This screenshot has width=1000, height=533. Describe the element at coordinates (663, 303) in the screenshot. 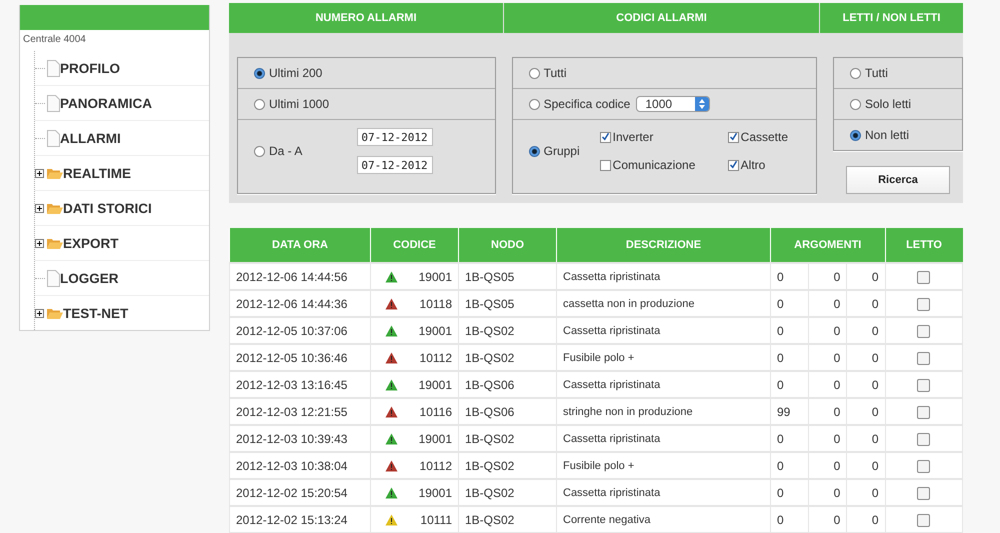

I see `table-cell: cassetta non in produzione` at that location.